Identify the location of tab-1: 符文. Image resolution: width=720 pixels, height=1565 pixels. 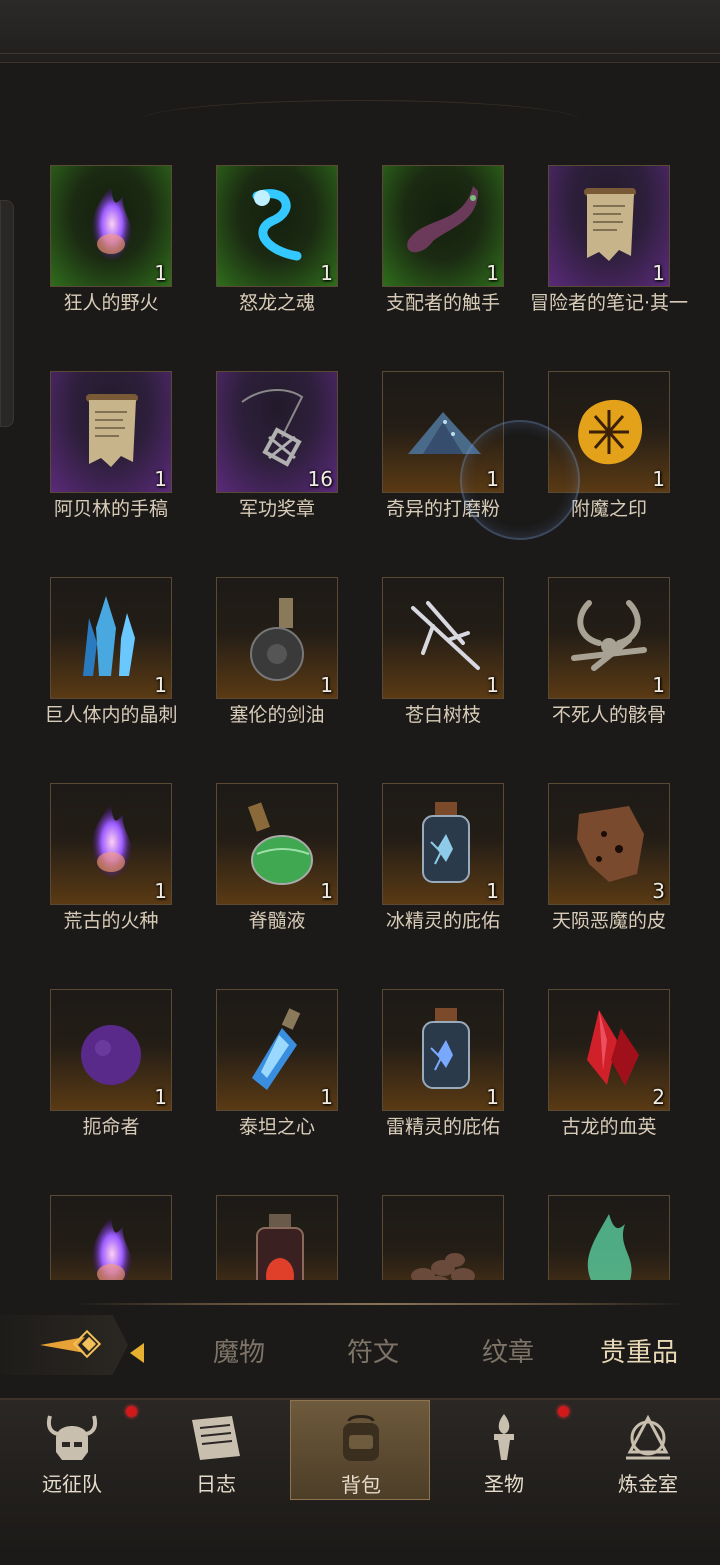
(373, 1350).